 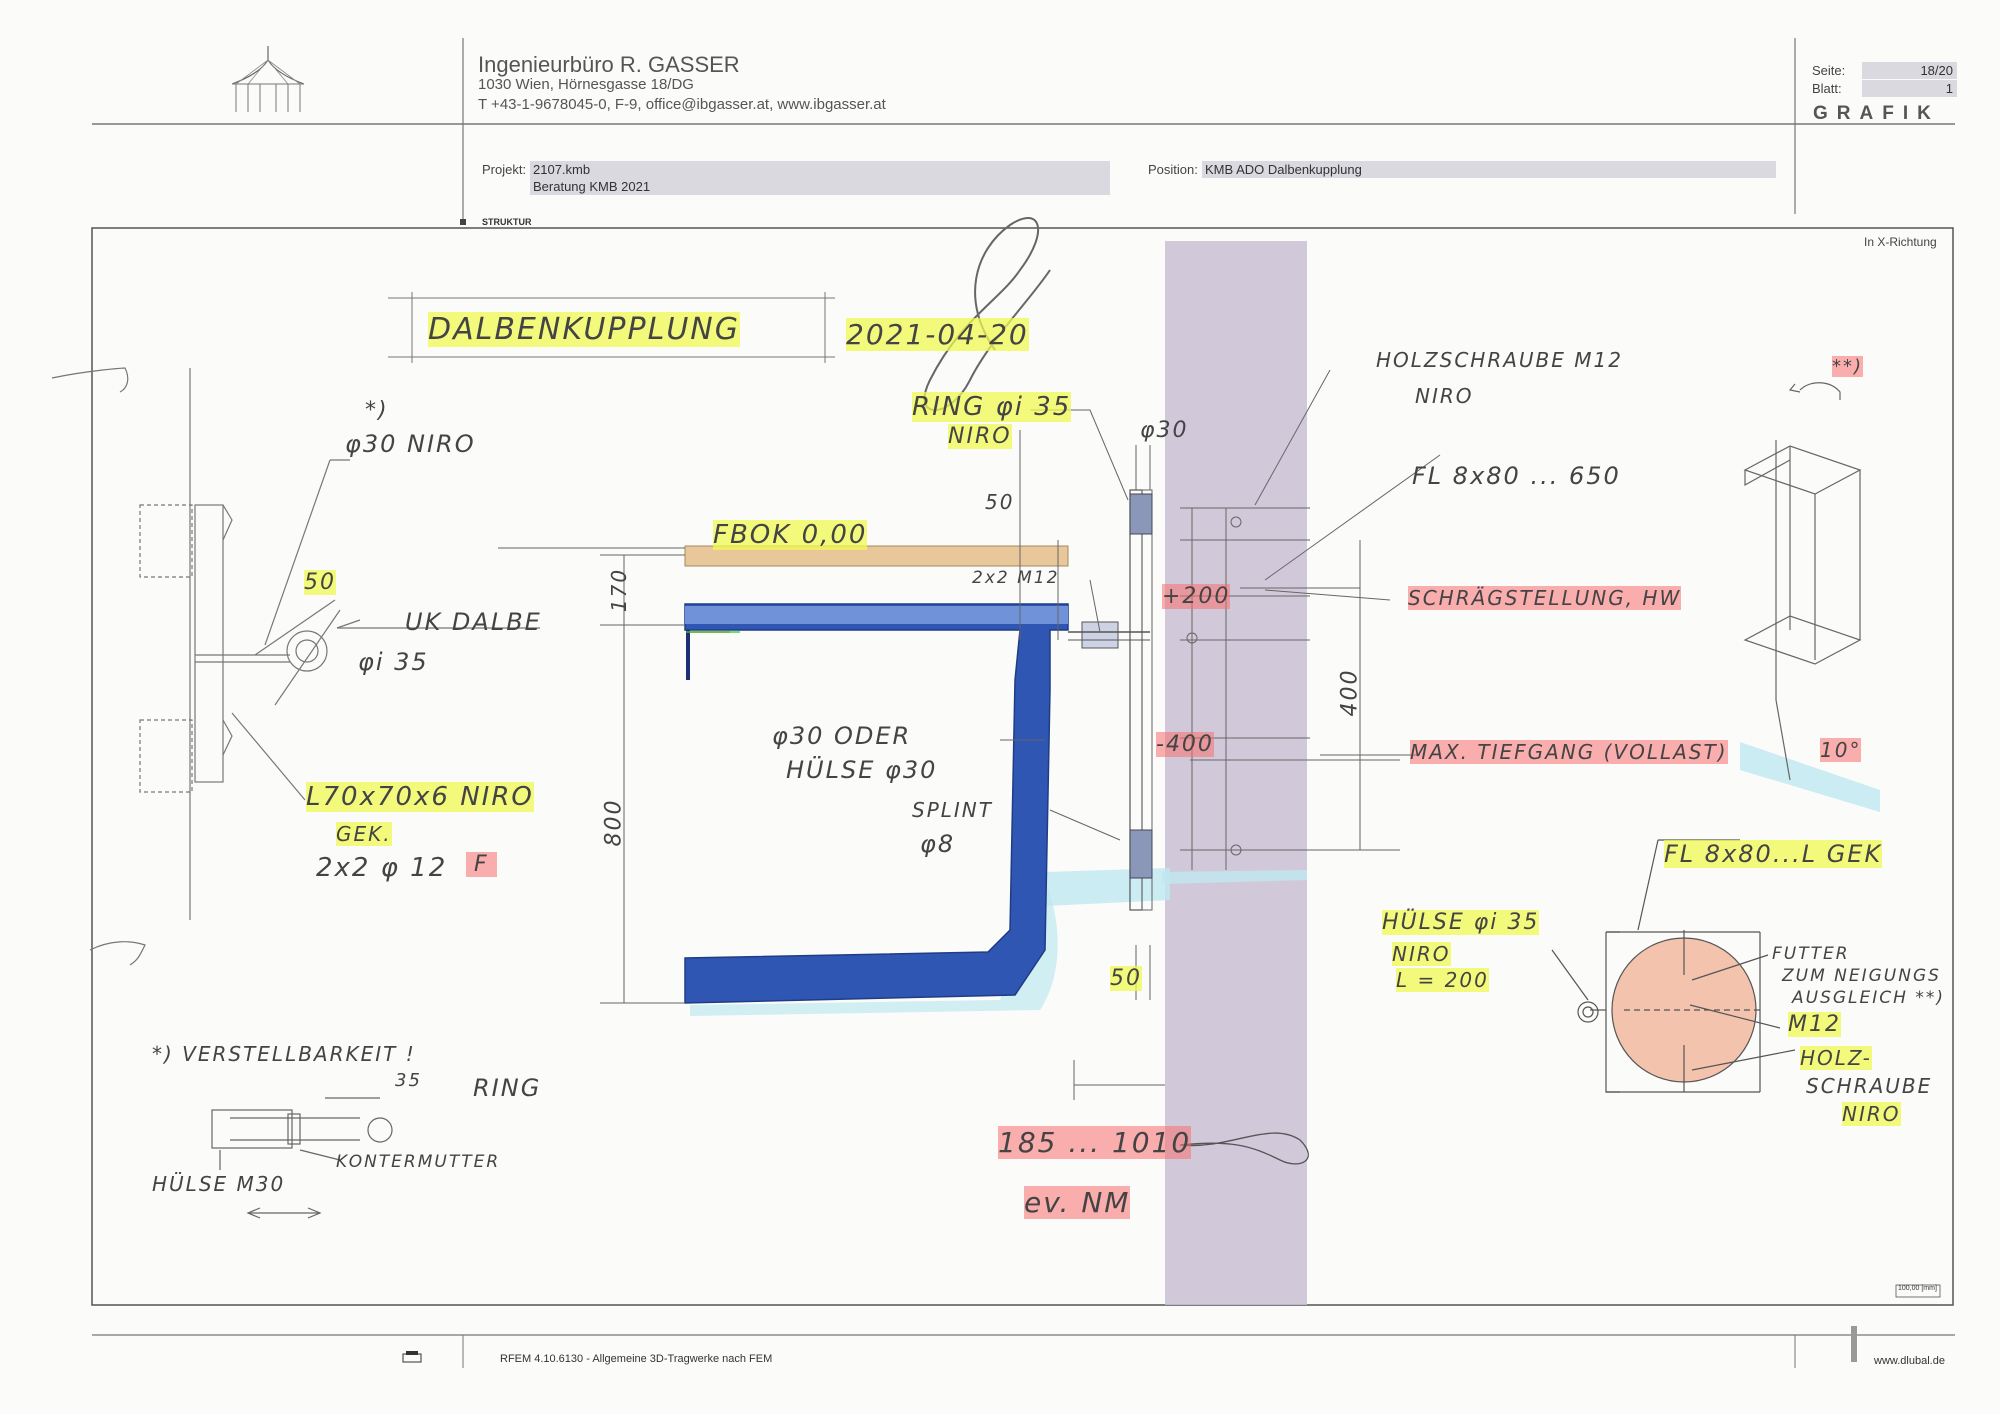 I want to click on note-ring-niro: NIRO, so click(x=980, y=436).